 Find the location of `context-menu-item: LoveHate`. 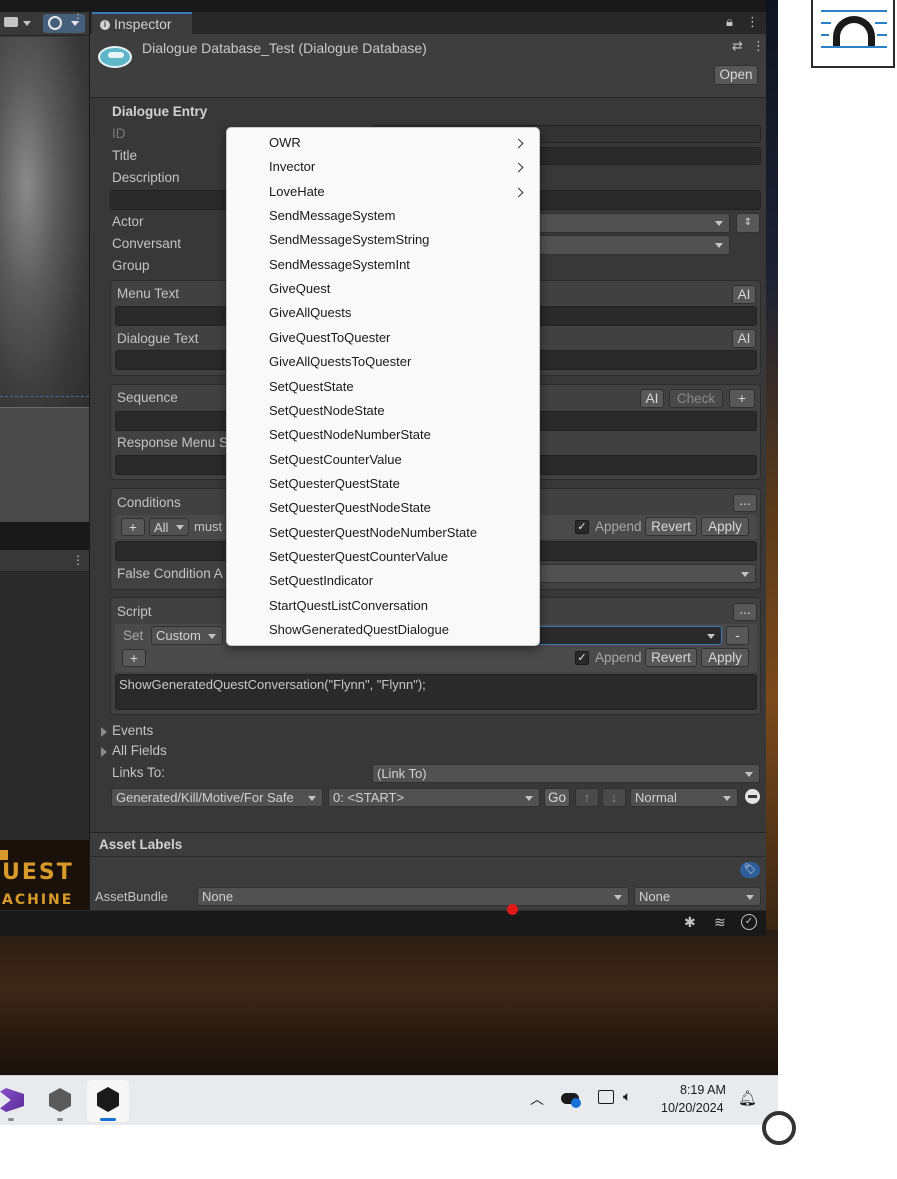

context-menu-item: LoveHate is located at coordinates (297, 191).